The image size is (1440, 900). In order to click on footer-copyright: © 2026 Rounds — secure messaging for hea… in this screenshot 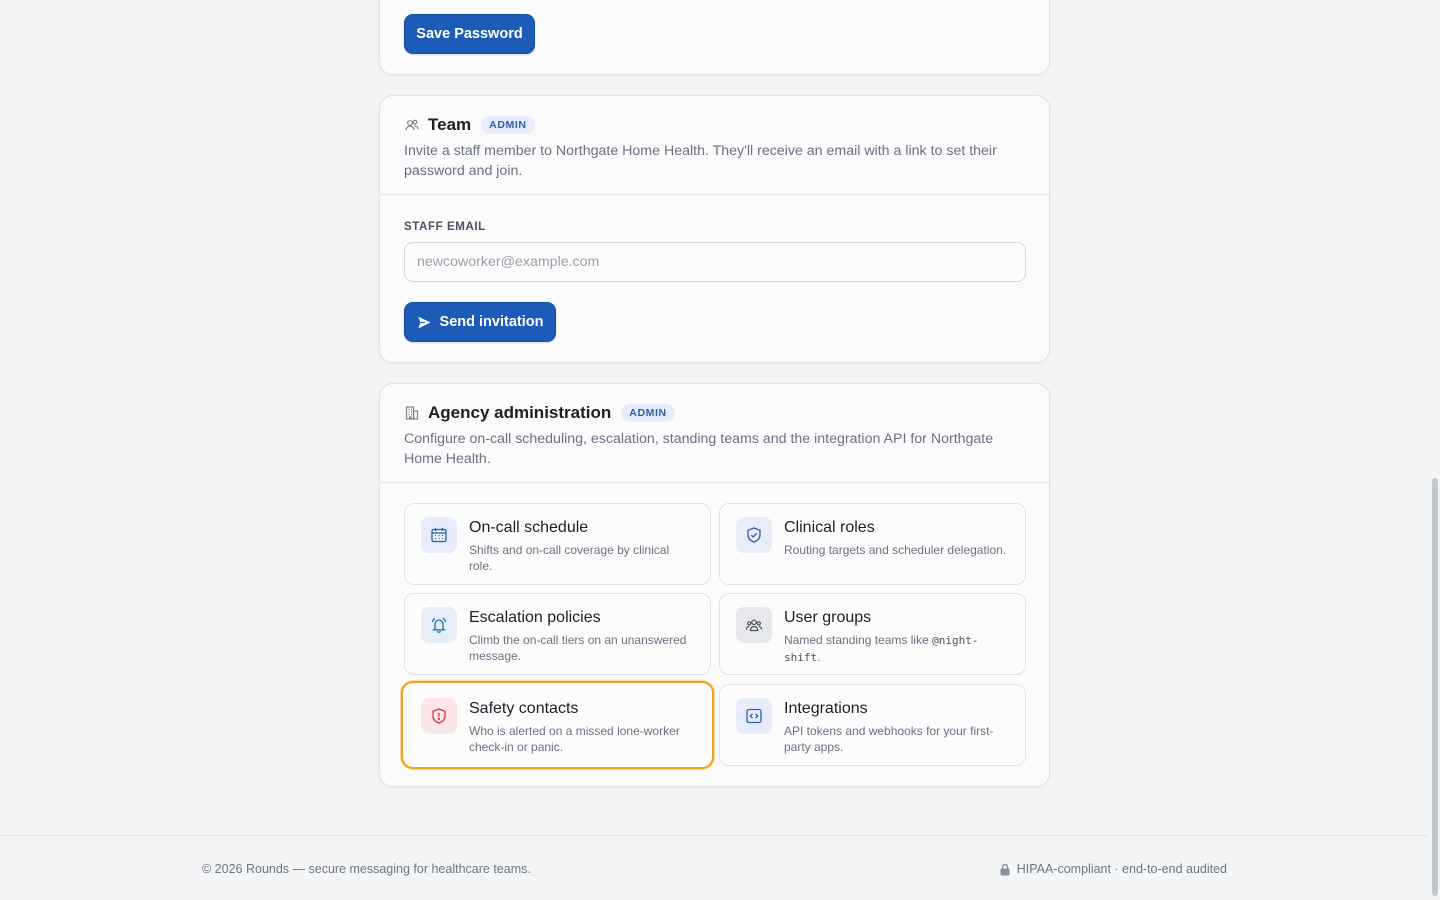, I will do `click(366, 869)`.